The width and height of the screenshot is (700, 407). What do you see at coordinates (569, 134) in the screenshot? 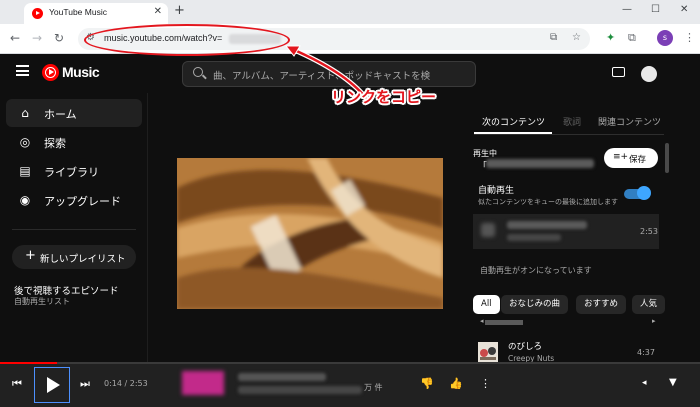
I see `tabs-divider` at bounding box center [569, 134].